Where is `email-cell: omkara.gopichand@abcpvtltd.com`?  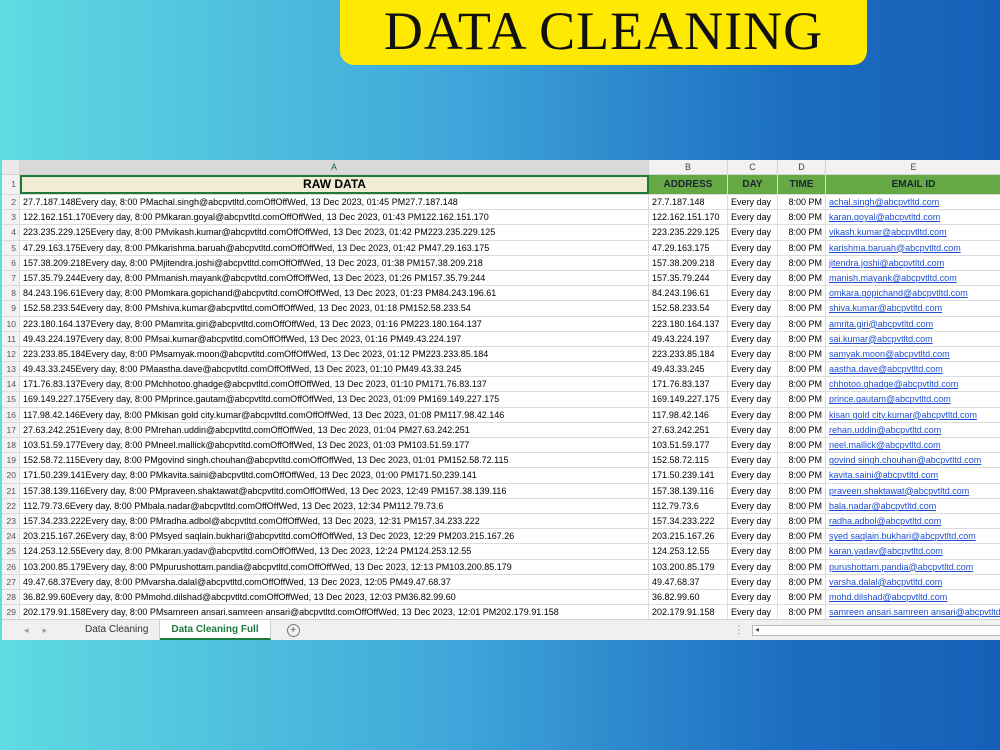
email-cell: omkara.gopichand@abcpvtltd.com is located at coordinates (913, 293).